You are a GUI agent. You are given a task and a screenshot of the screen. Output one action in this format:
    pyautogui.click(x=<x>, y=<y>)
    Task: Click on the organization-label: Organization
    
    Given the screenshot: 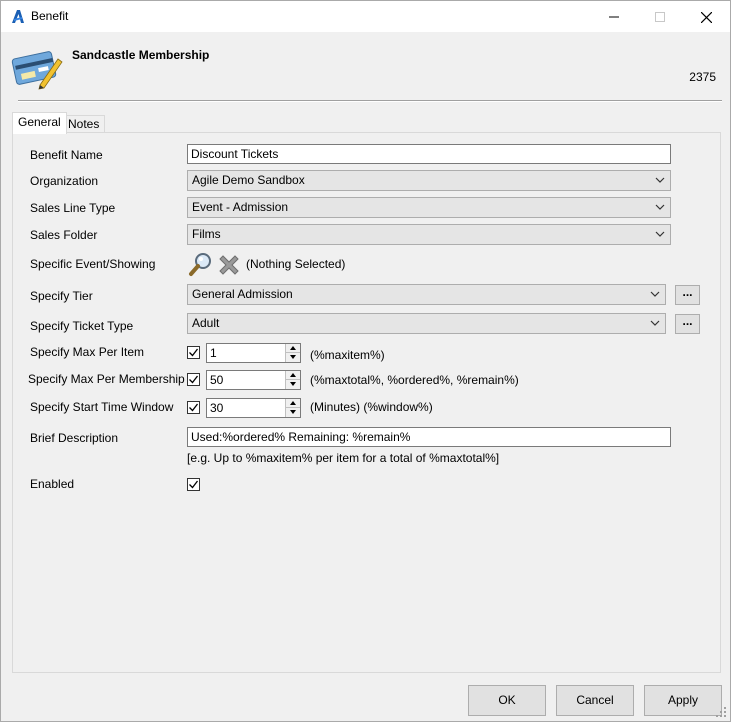 What is the action you would take?
    pyautogui.click(x=64, y=181)
    